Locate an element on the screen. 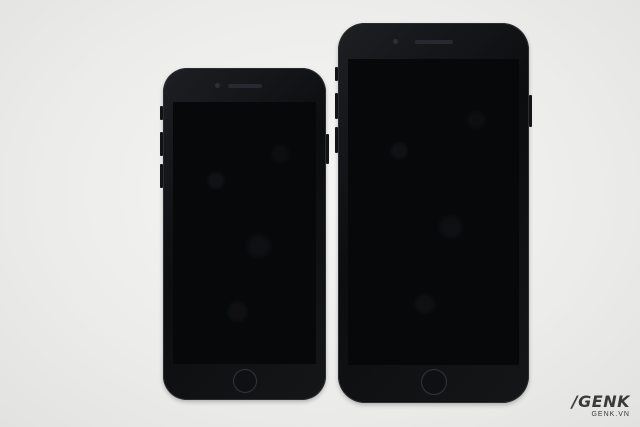  watermark-logo: /GENK is located at coordinates (600, 401).